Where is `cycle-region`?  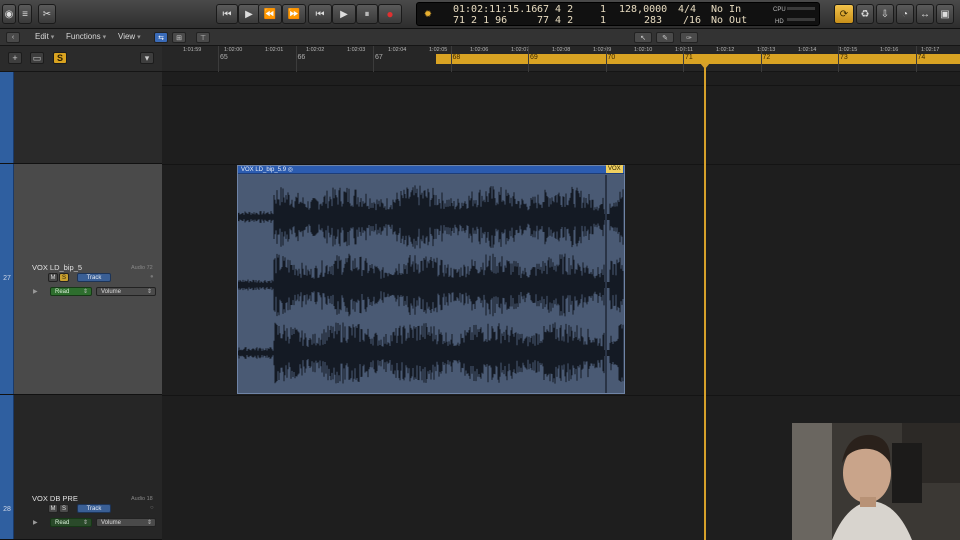 cycle-region is located at coordinates (698, 59).